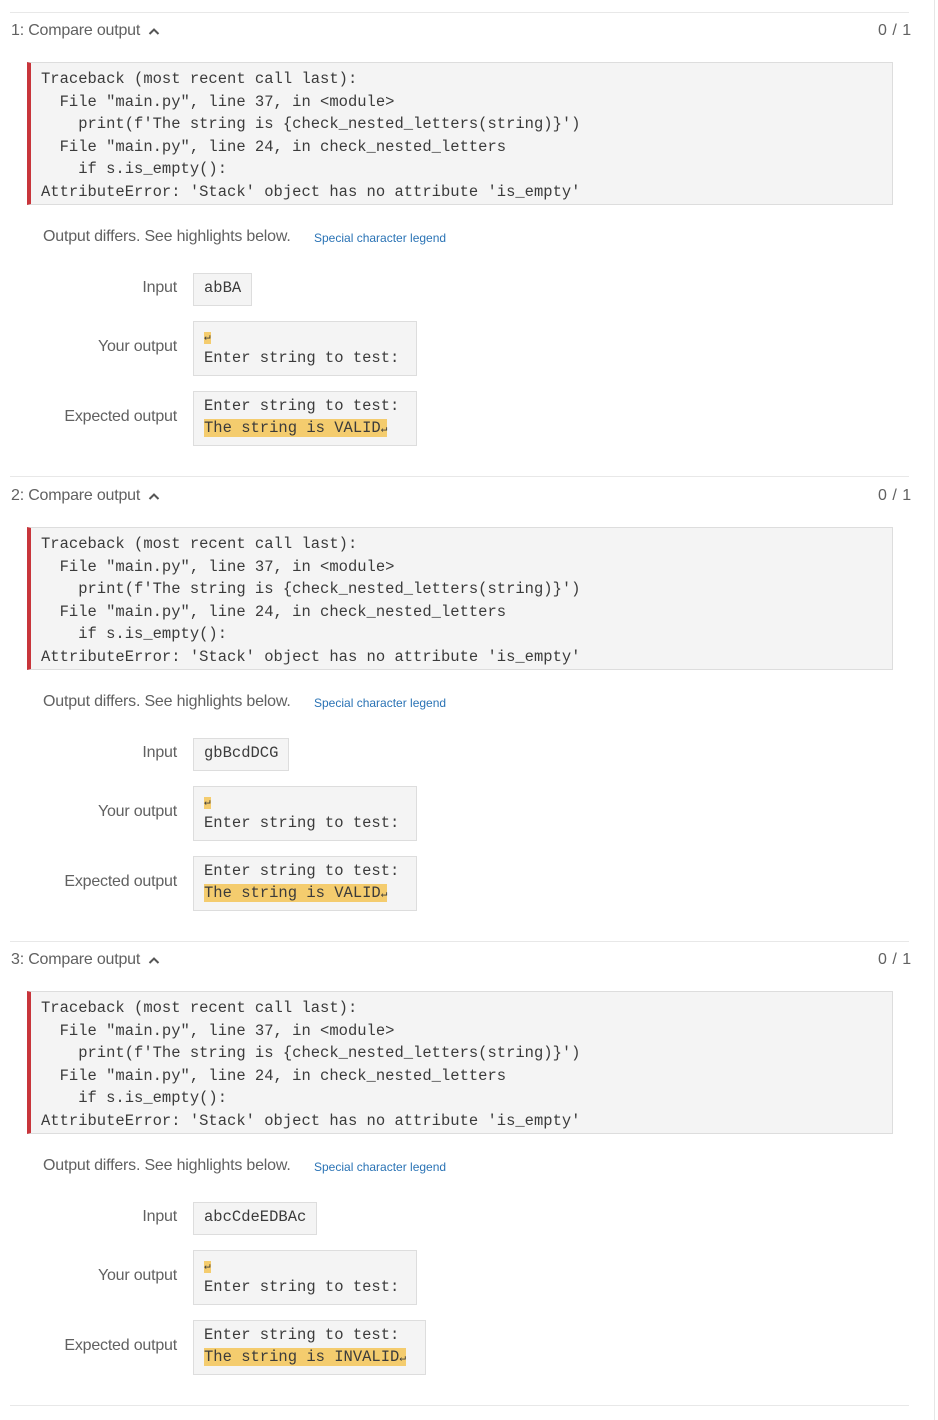 This screenshot has width=938, height=1420. I want to click on input-value-box: abcCdeEDBAc, so click(255, 1218).